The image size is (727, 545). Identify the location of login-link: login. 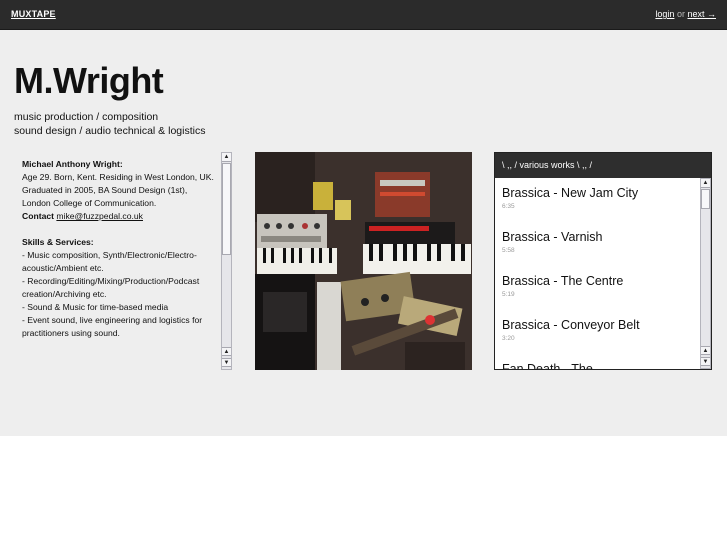
(664, 14).